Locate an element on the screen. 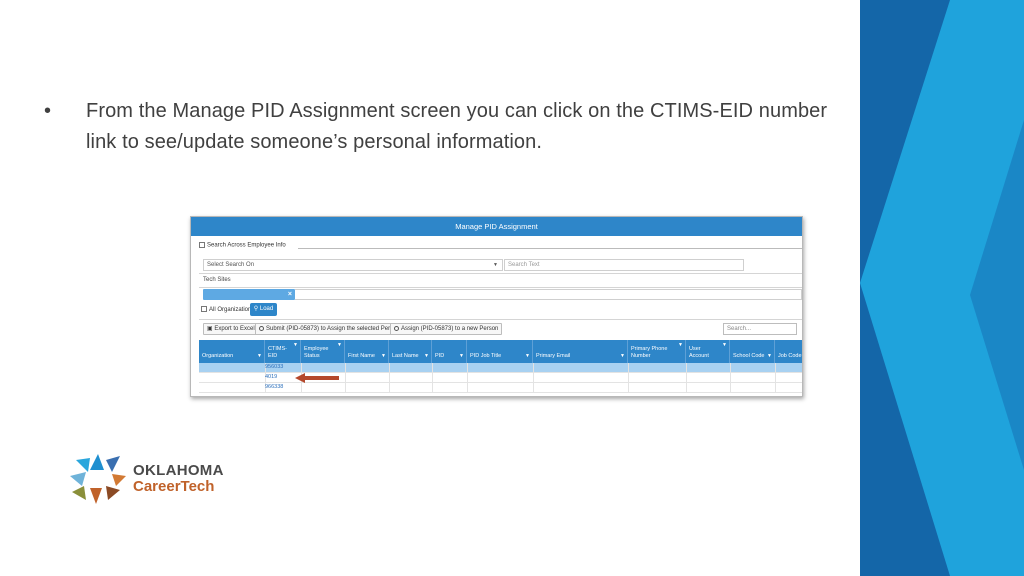 This screenshot has height=576, width=1024. table-row: 4019 is located at coordinates (500, 378).